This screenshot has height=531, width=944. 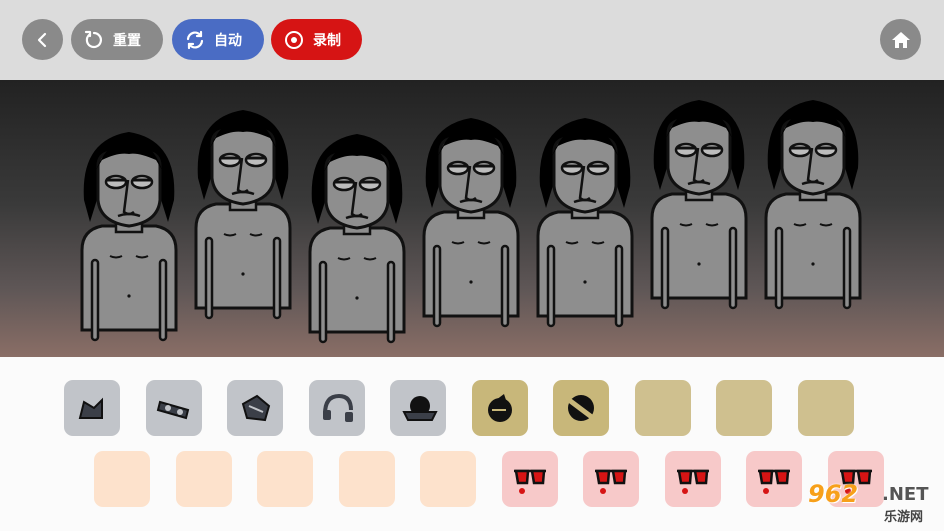 What do you see at coordinates (327, 40) in the screenshot?
I see `record-label: 录制` at bounding box center [327, 40].